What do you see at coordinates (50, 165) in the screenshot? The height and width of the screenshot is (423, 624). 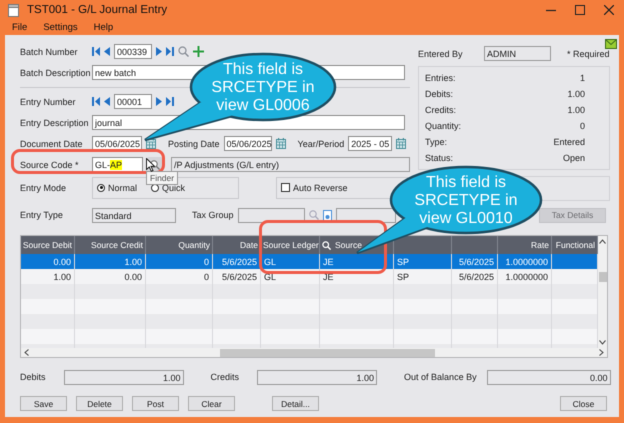 I see `field-label: Source Code *` at bounding box center [50, 165].